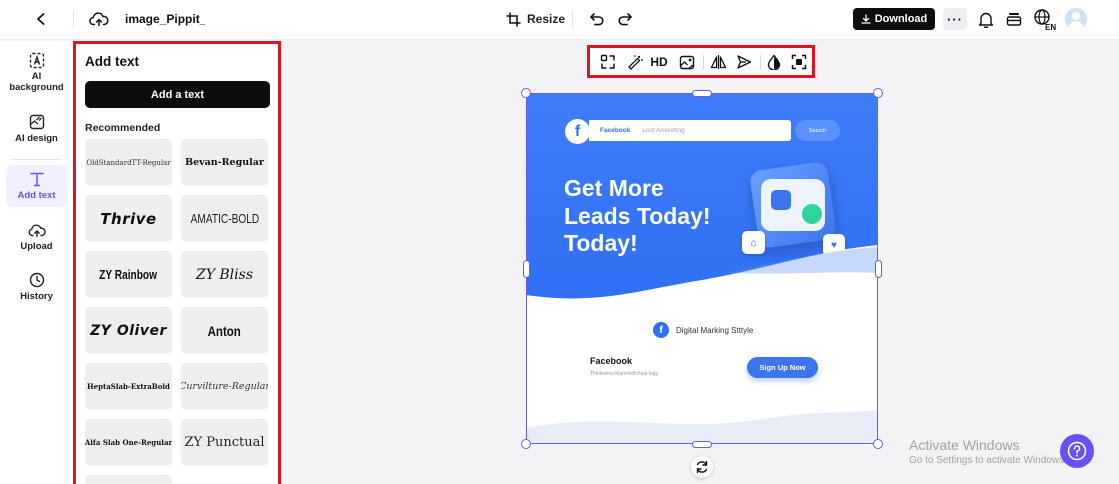 This screenshot has height=484, width=1119. I want to click on font-preview: OldStandardTT-Regular, so click(128, 162).